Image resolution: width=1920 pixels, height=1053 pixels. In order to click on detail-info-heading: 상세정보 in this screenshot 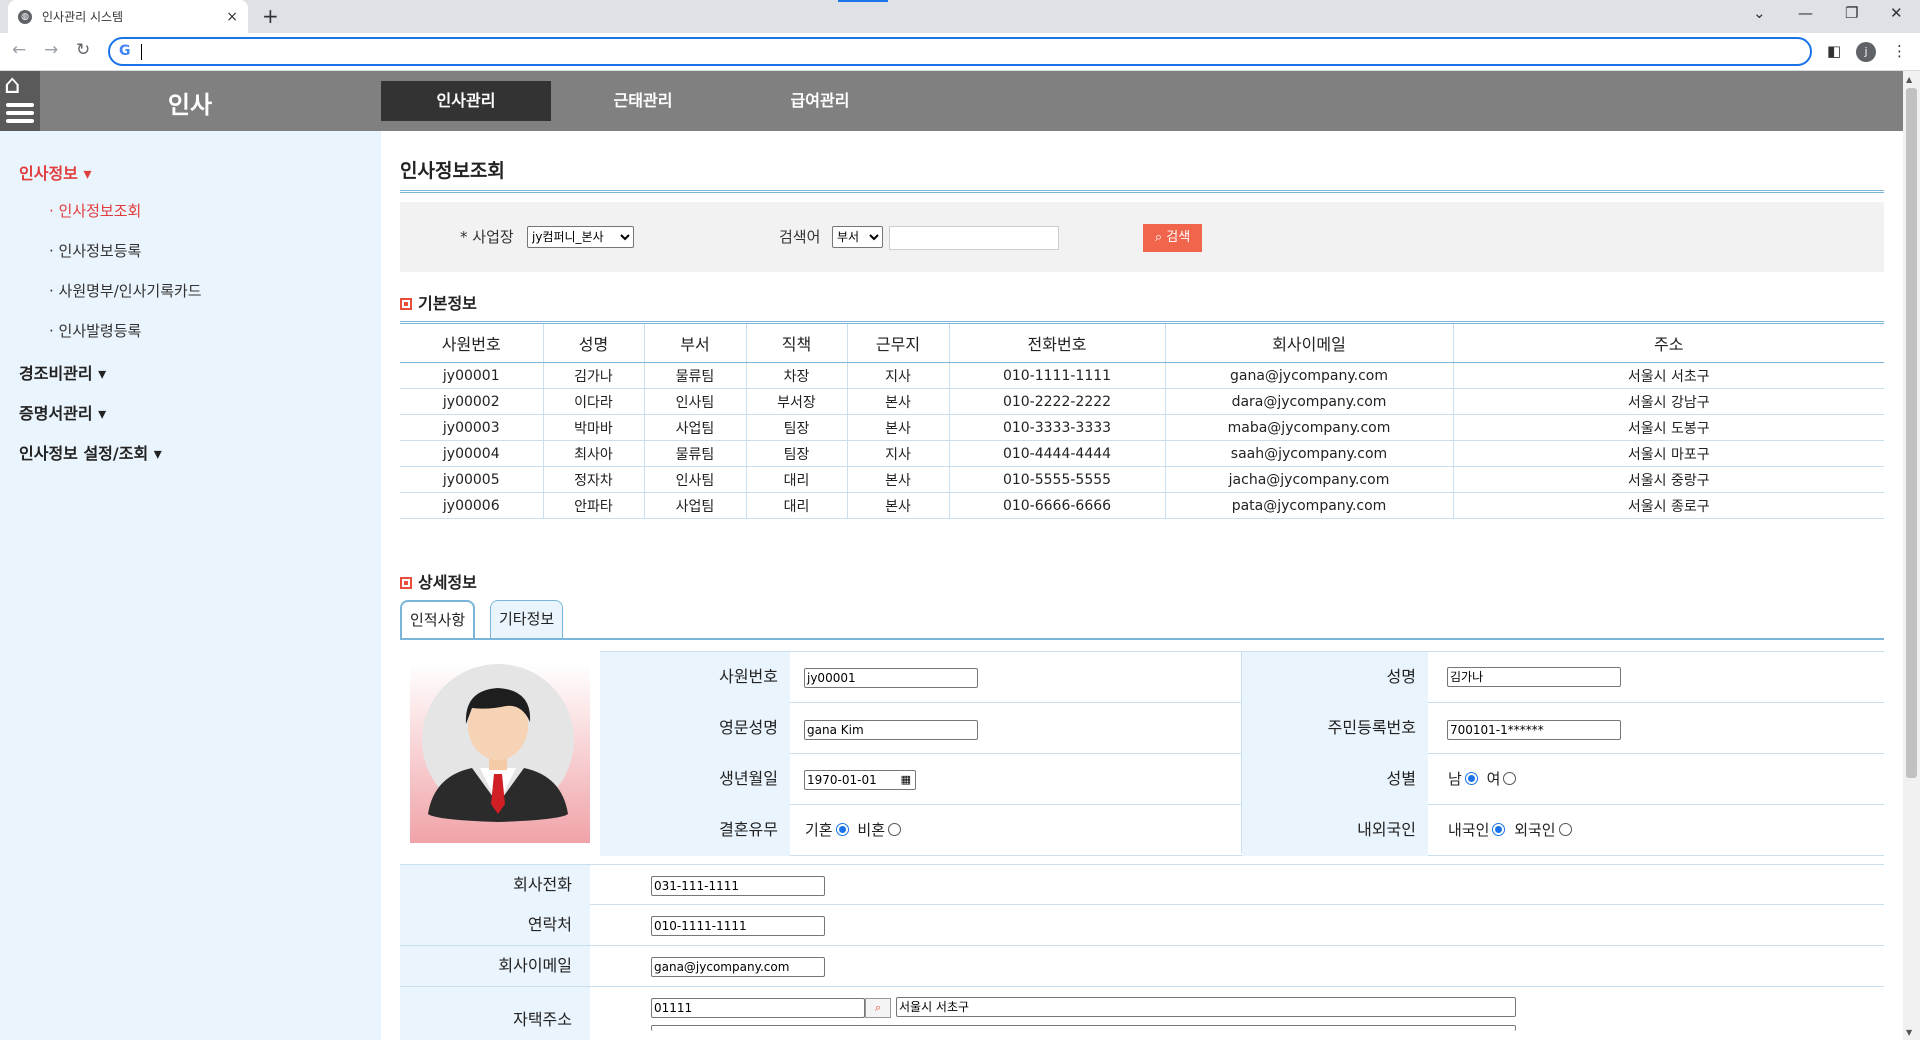, I will do `click(438, 581)`.